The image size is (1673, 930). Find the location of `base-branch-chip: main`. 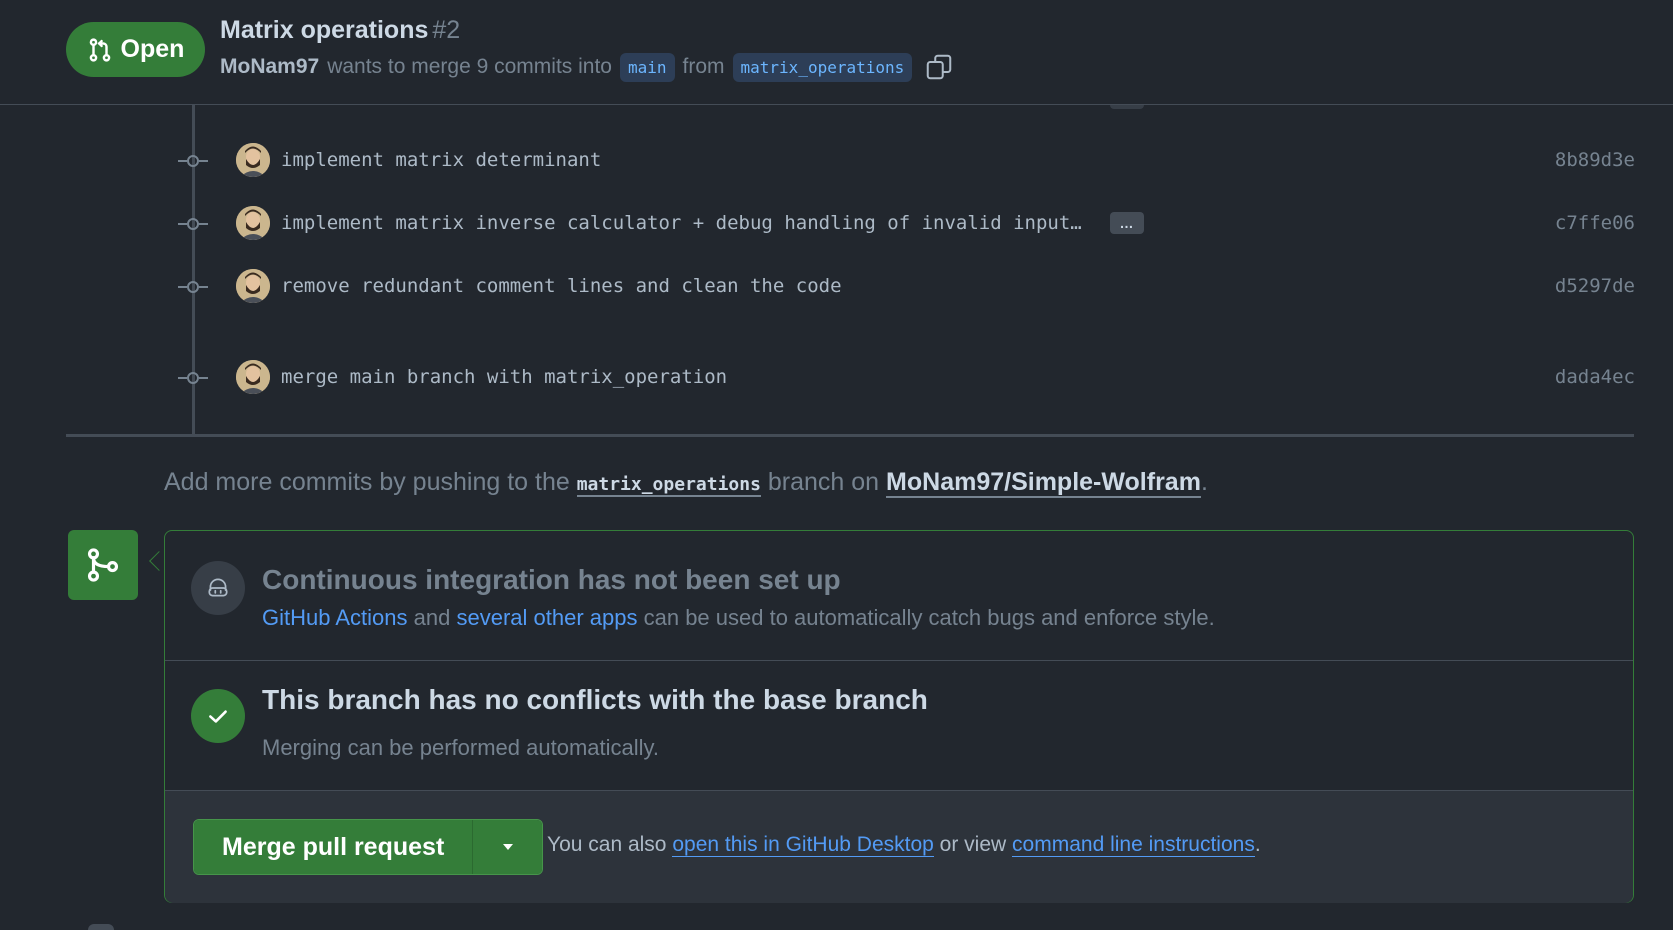

base-branch-chip: main is located at coordinates (647, 67).